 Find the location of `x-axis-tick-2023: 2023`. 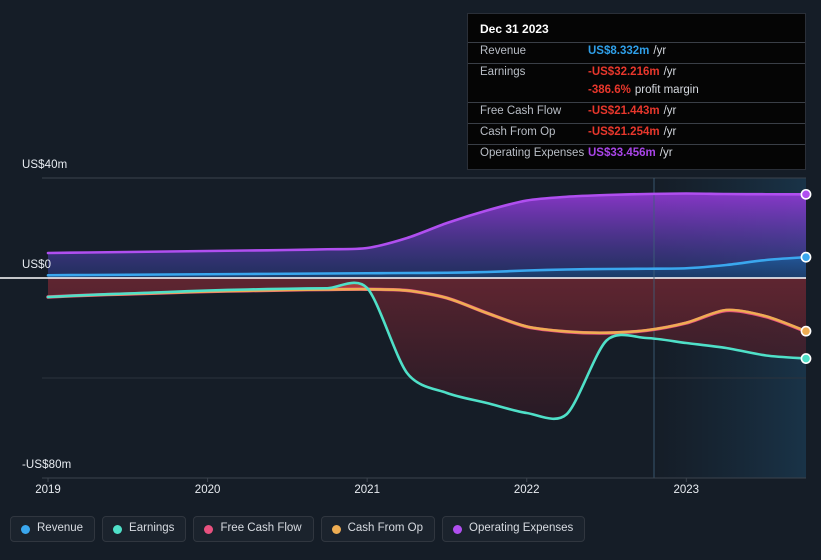

x-axis-tick-2023: 2023 is located at coordinates (686, 490).